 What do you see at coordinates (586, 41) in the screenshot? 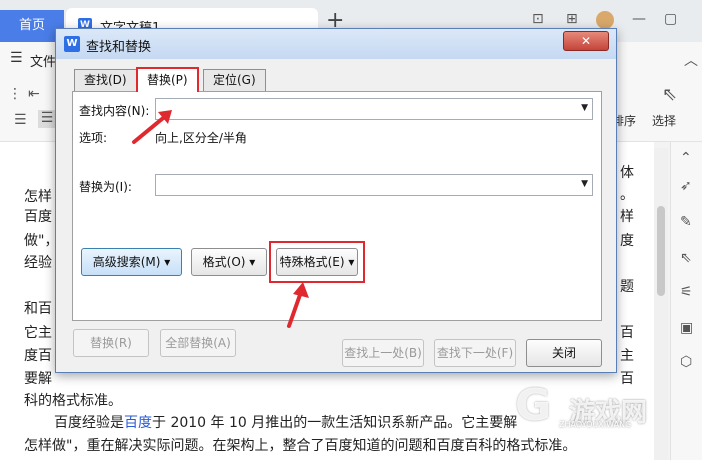
I see `dialog-close-button: ✕` at bounding box center [586, 41].